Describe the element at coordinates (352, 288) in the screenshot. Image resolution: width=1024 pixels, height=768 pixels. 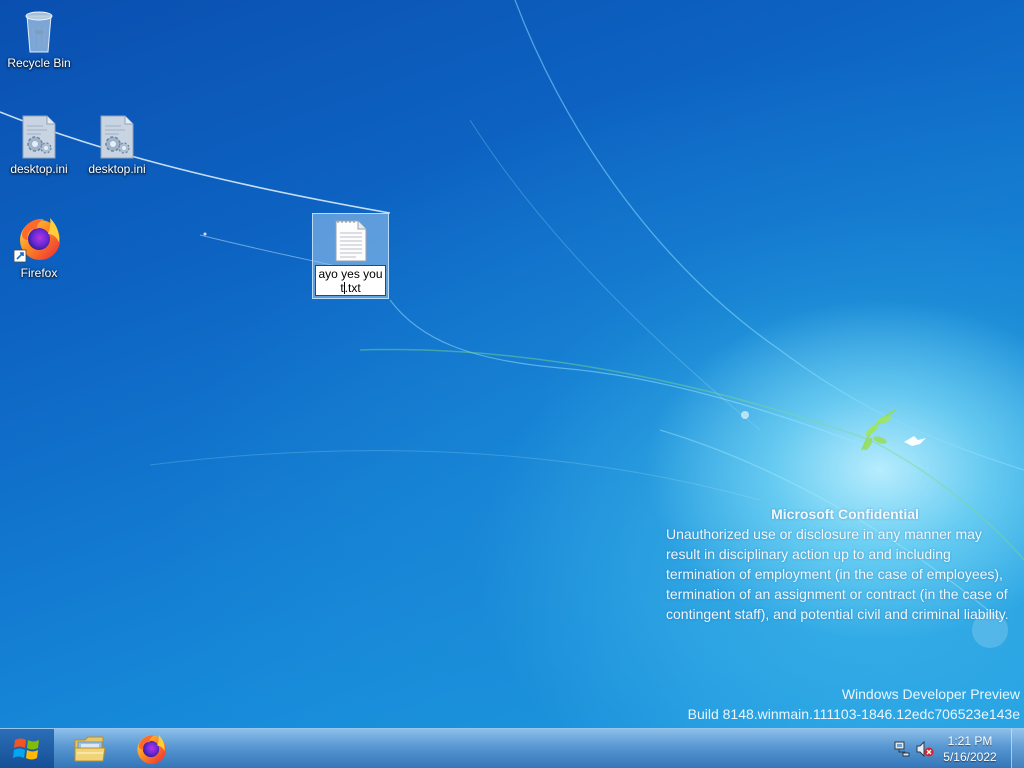
I see `rename-text-after-caret: .txt` at that location.